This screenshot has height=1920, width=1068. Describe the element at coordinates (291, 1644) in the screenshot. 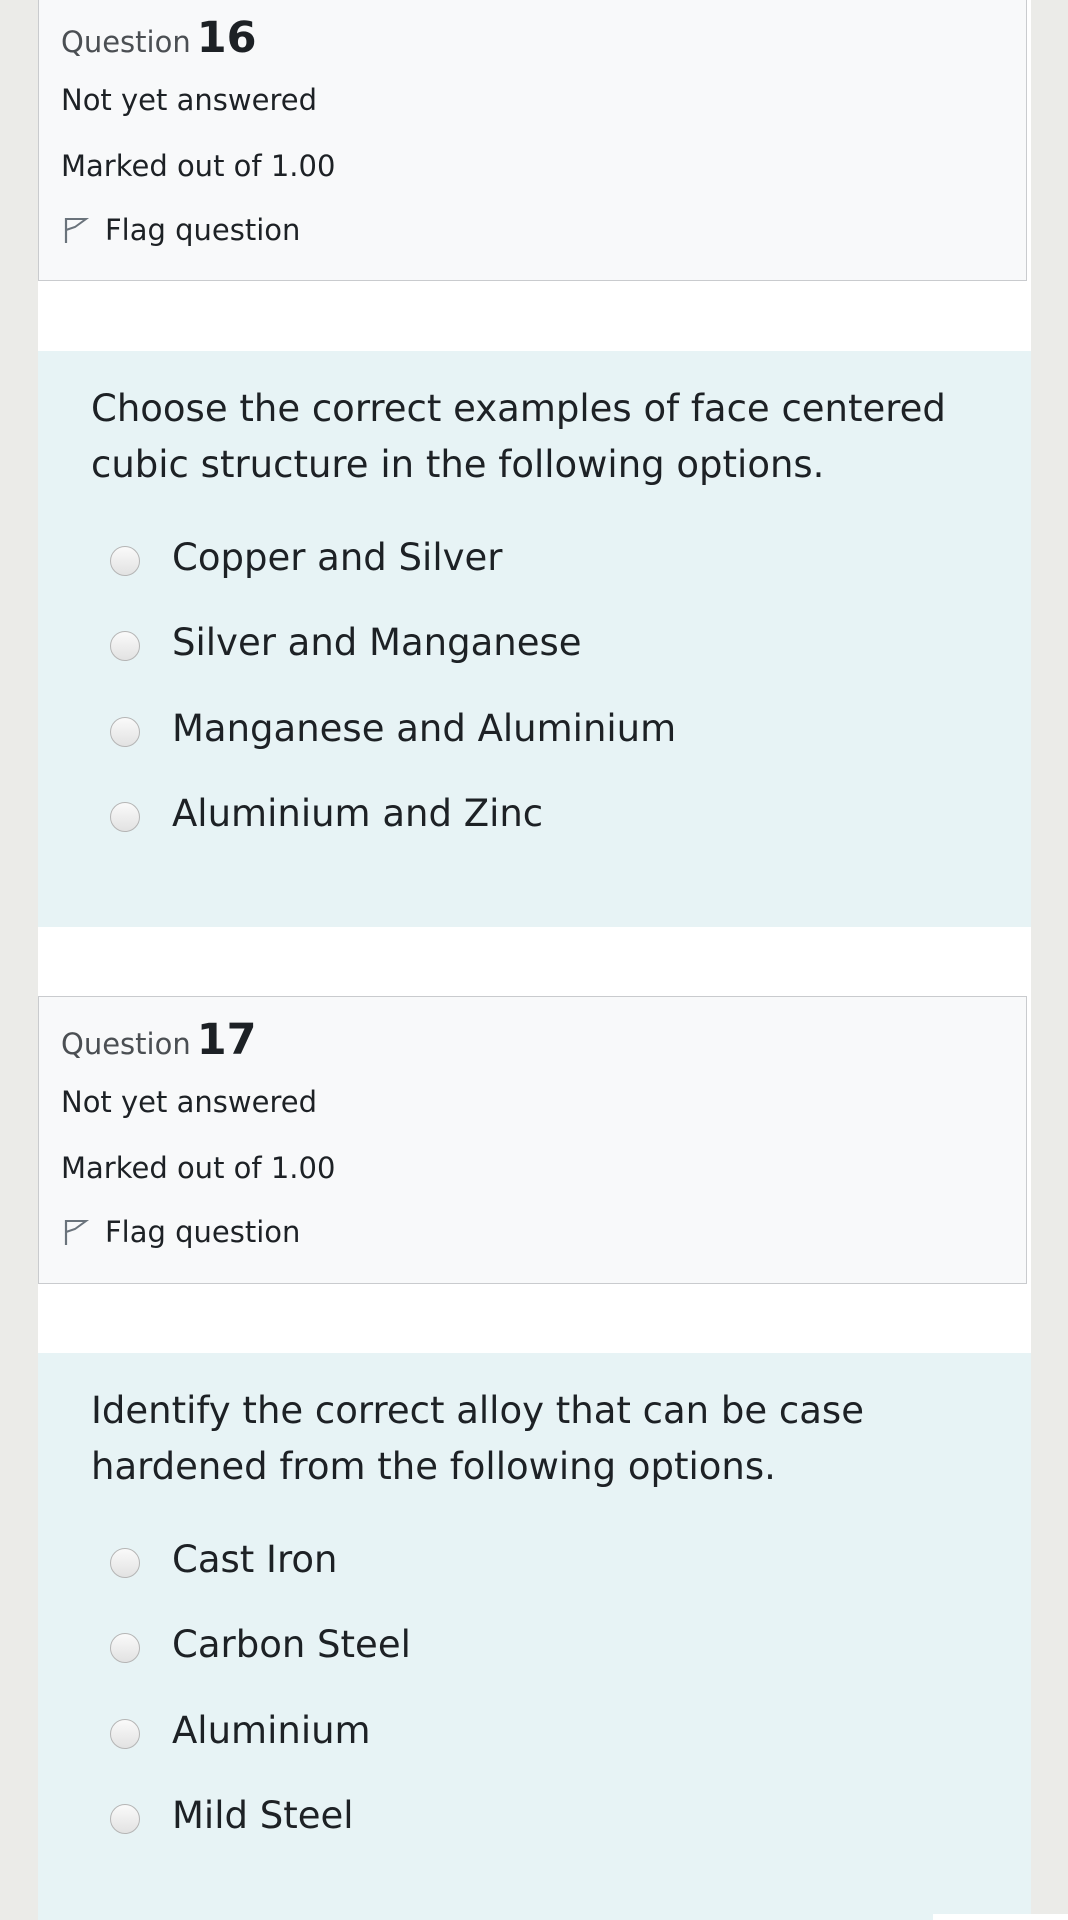

I see `answer-label: Carbon Steel` at that location.